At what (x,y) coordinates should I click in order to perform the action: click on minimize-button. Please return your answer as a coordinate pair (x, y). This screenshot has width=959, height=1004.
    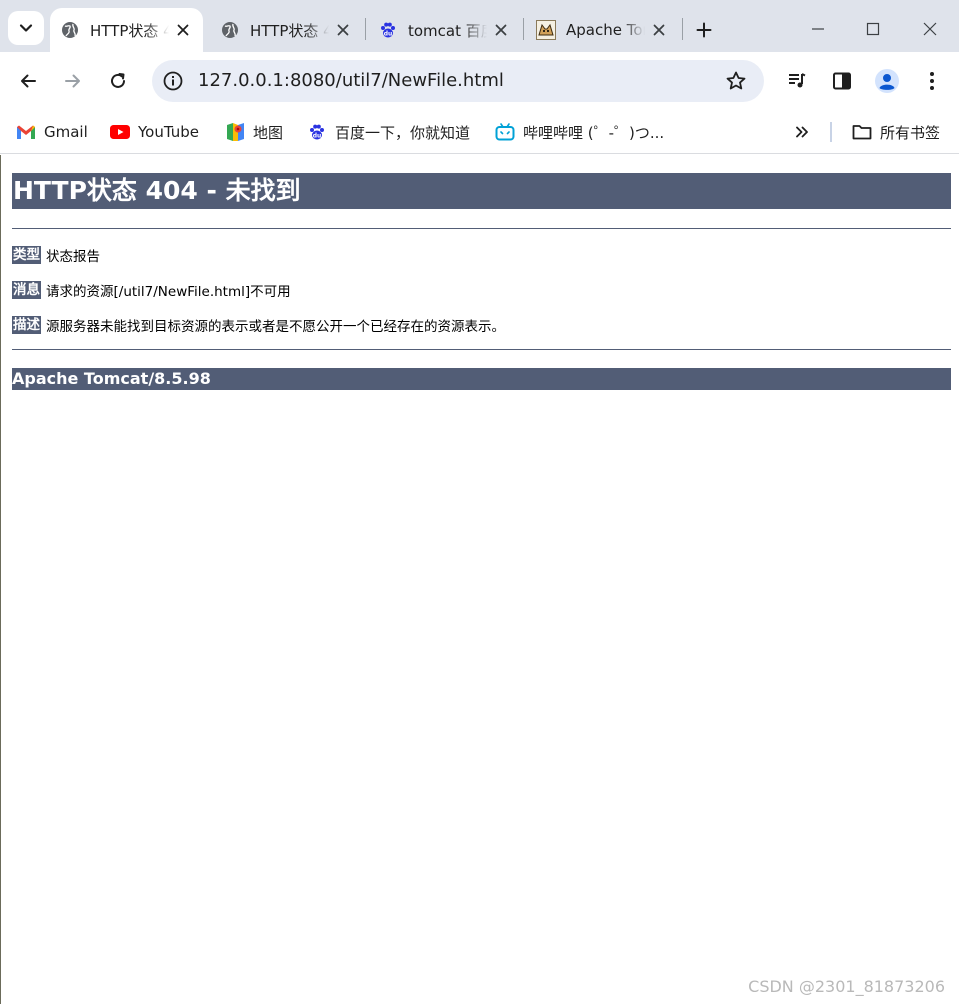
    Looking at the image, I should click on (818, 29).